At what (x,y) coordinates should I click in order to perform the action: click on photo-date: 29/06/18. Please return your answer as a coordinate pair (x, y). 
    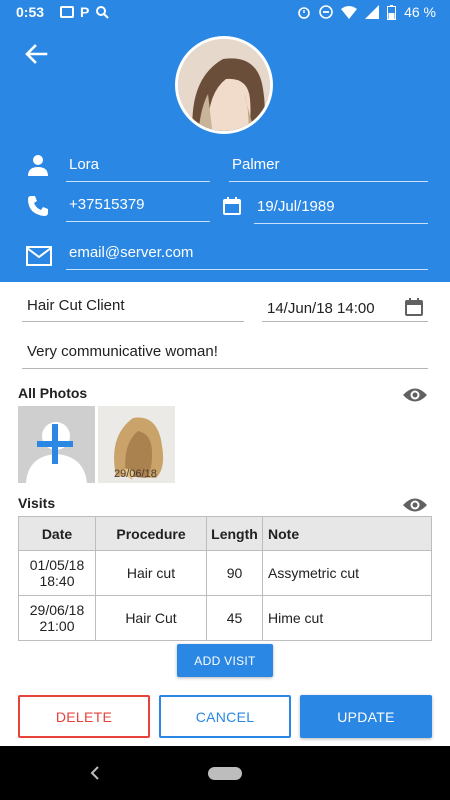
    Looking at the image, I should click on (135, 474).